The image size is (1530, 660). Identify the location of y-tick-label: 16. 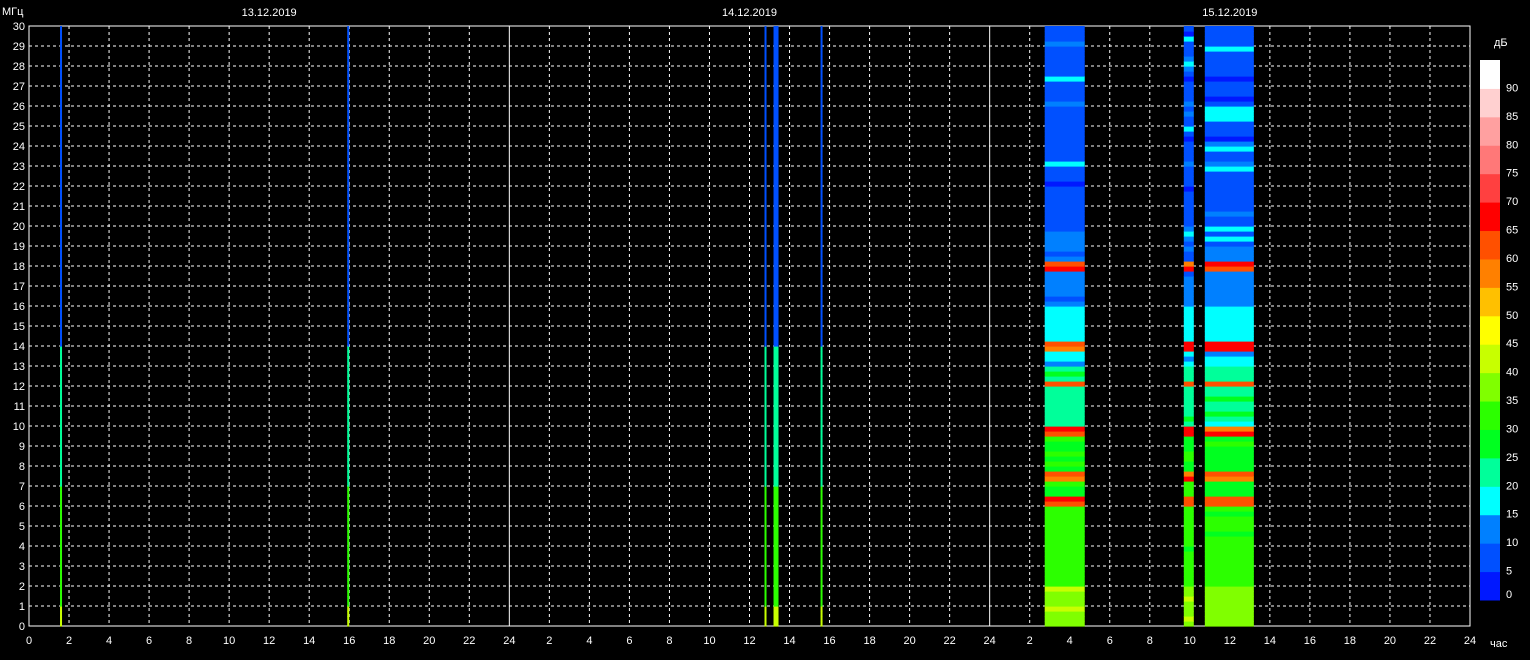
(19, 307).